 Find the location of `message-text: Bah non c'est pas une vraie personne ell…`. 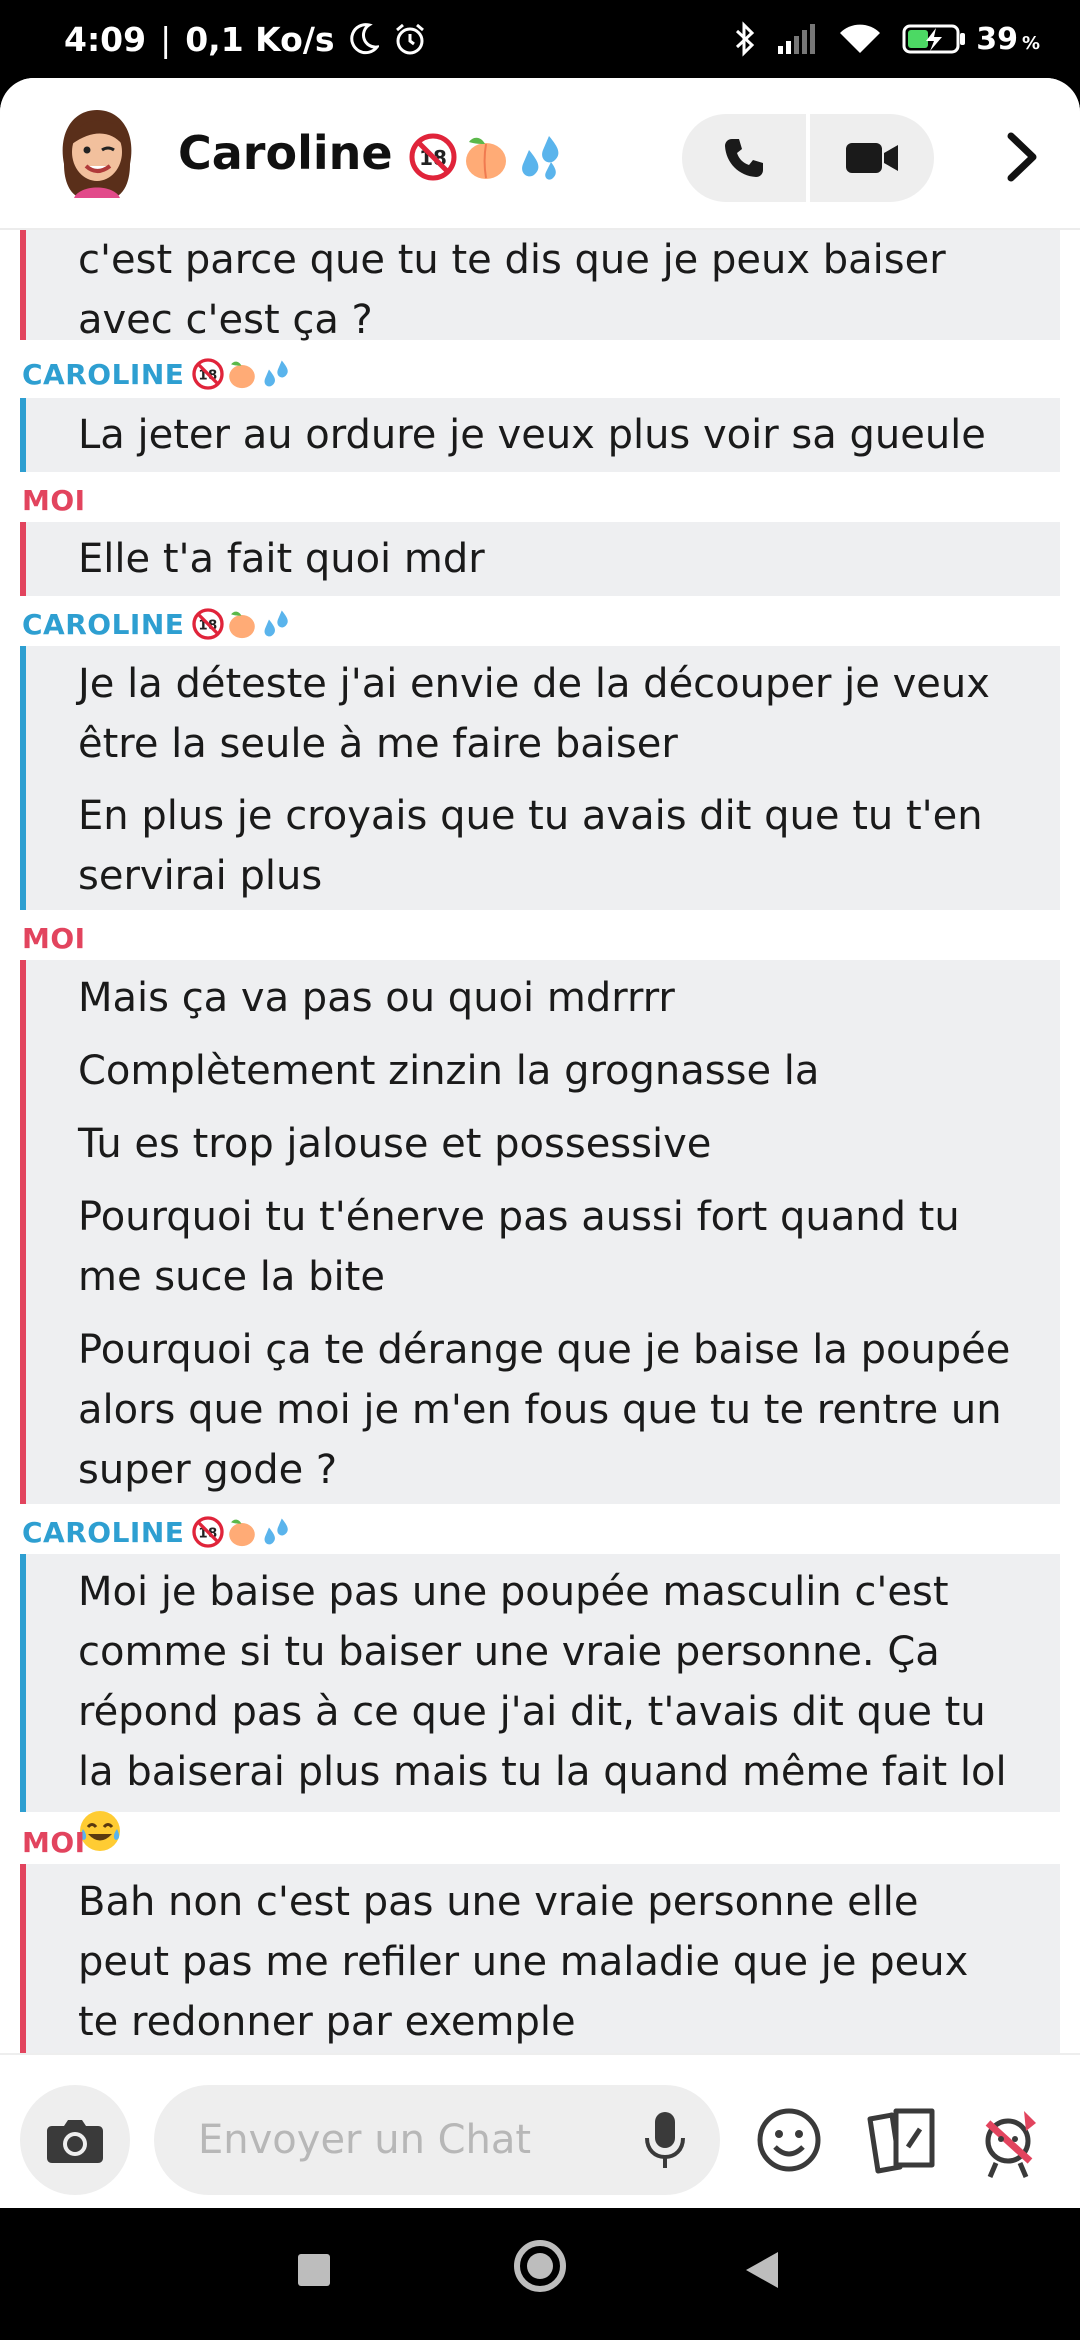

message-text: Bah non c'est pas une vraie personne ell… is located at coordinates (523, 1962).